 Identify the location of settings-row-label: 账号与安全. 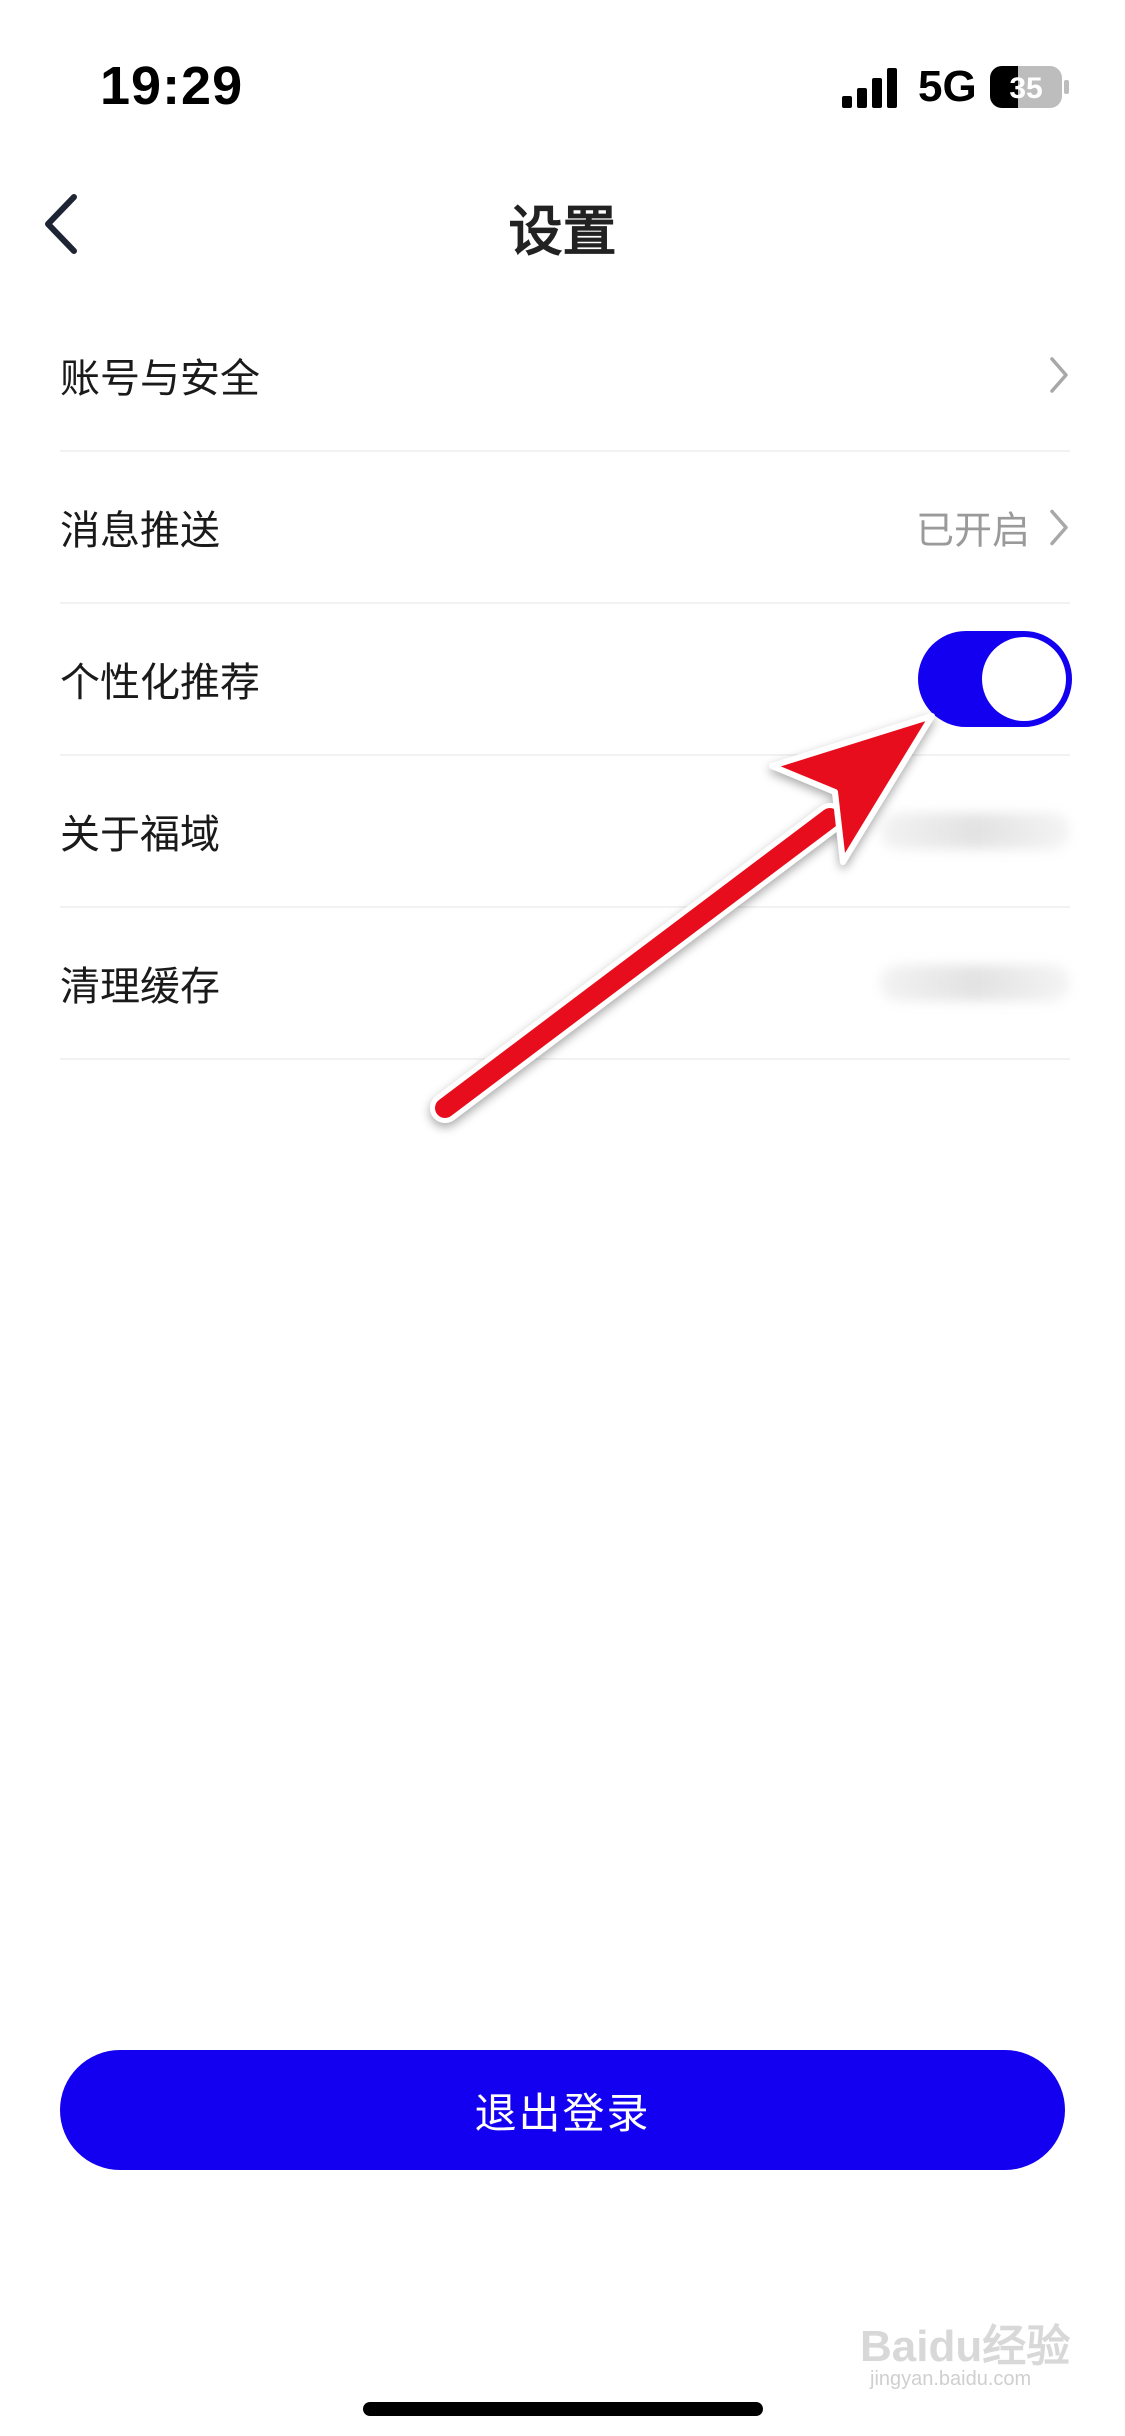
(160, 379).